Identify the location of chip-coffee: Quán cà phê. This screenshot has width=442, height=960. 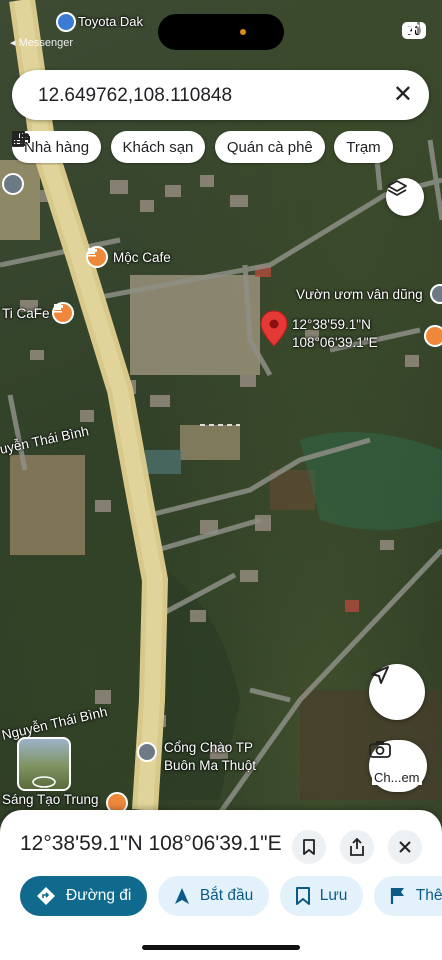
(168, 147).